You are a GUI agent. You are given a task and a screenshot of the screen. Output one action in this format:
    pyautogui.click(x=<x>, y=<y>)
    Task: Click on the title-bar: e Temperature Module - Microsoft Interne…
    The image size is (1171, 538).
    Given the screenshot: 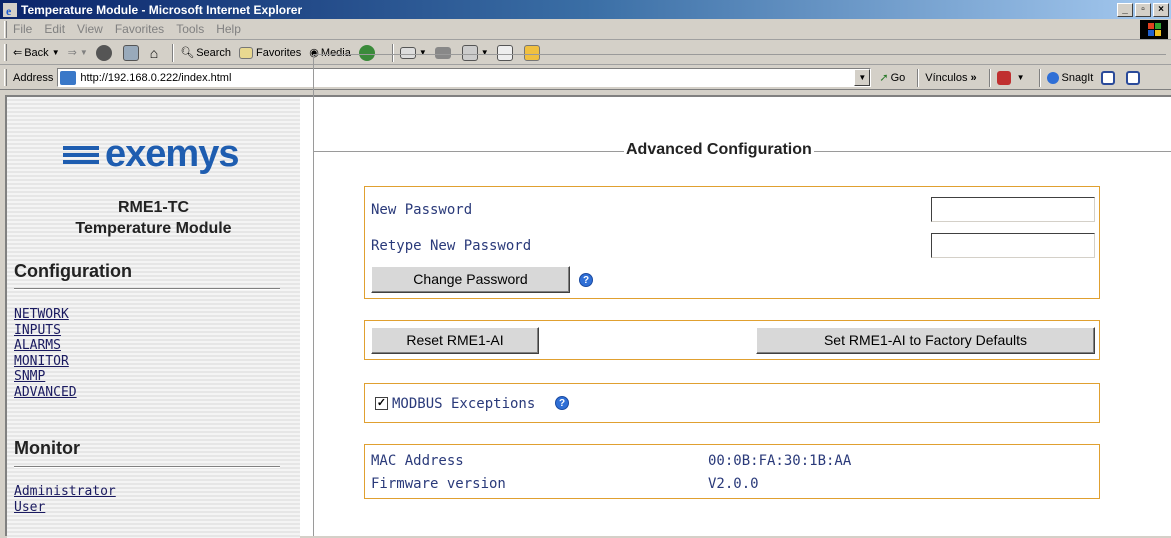 What is the action you would take?
    pyautogui.click(x=585, y=9)
    